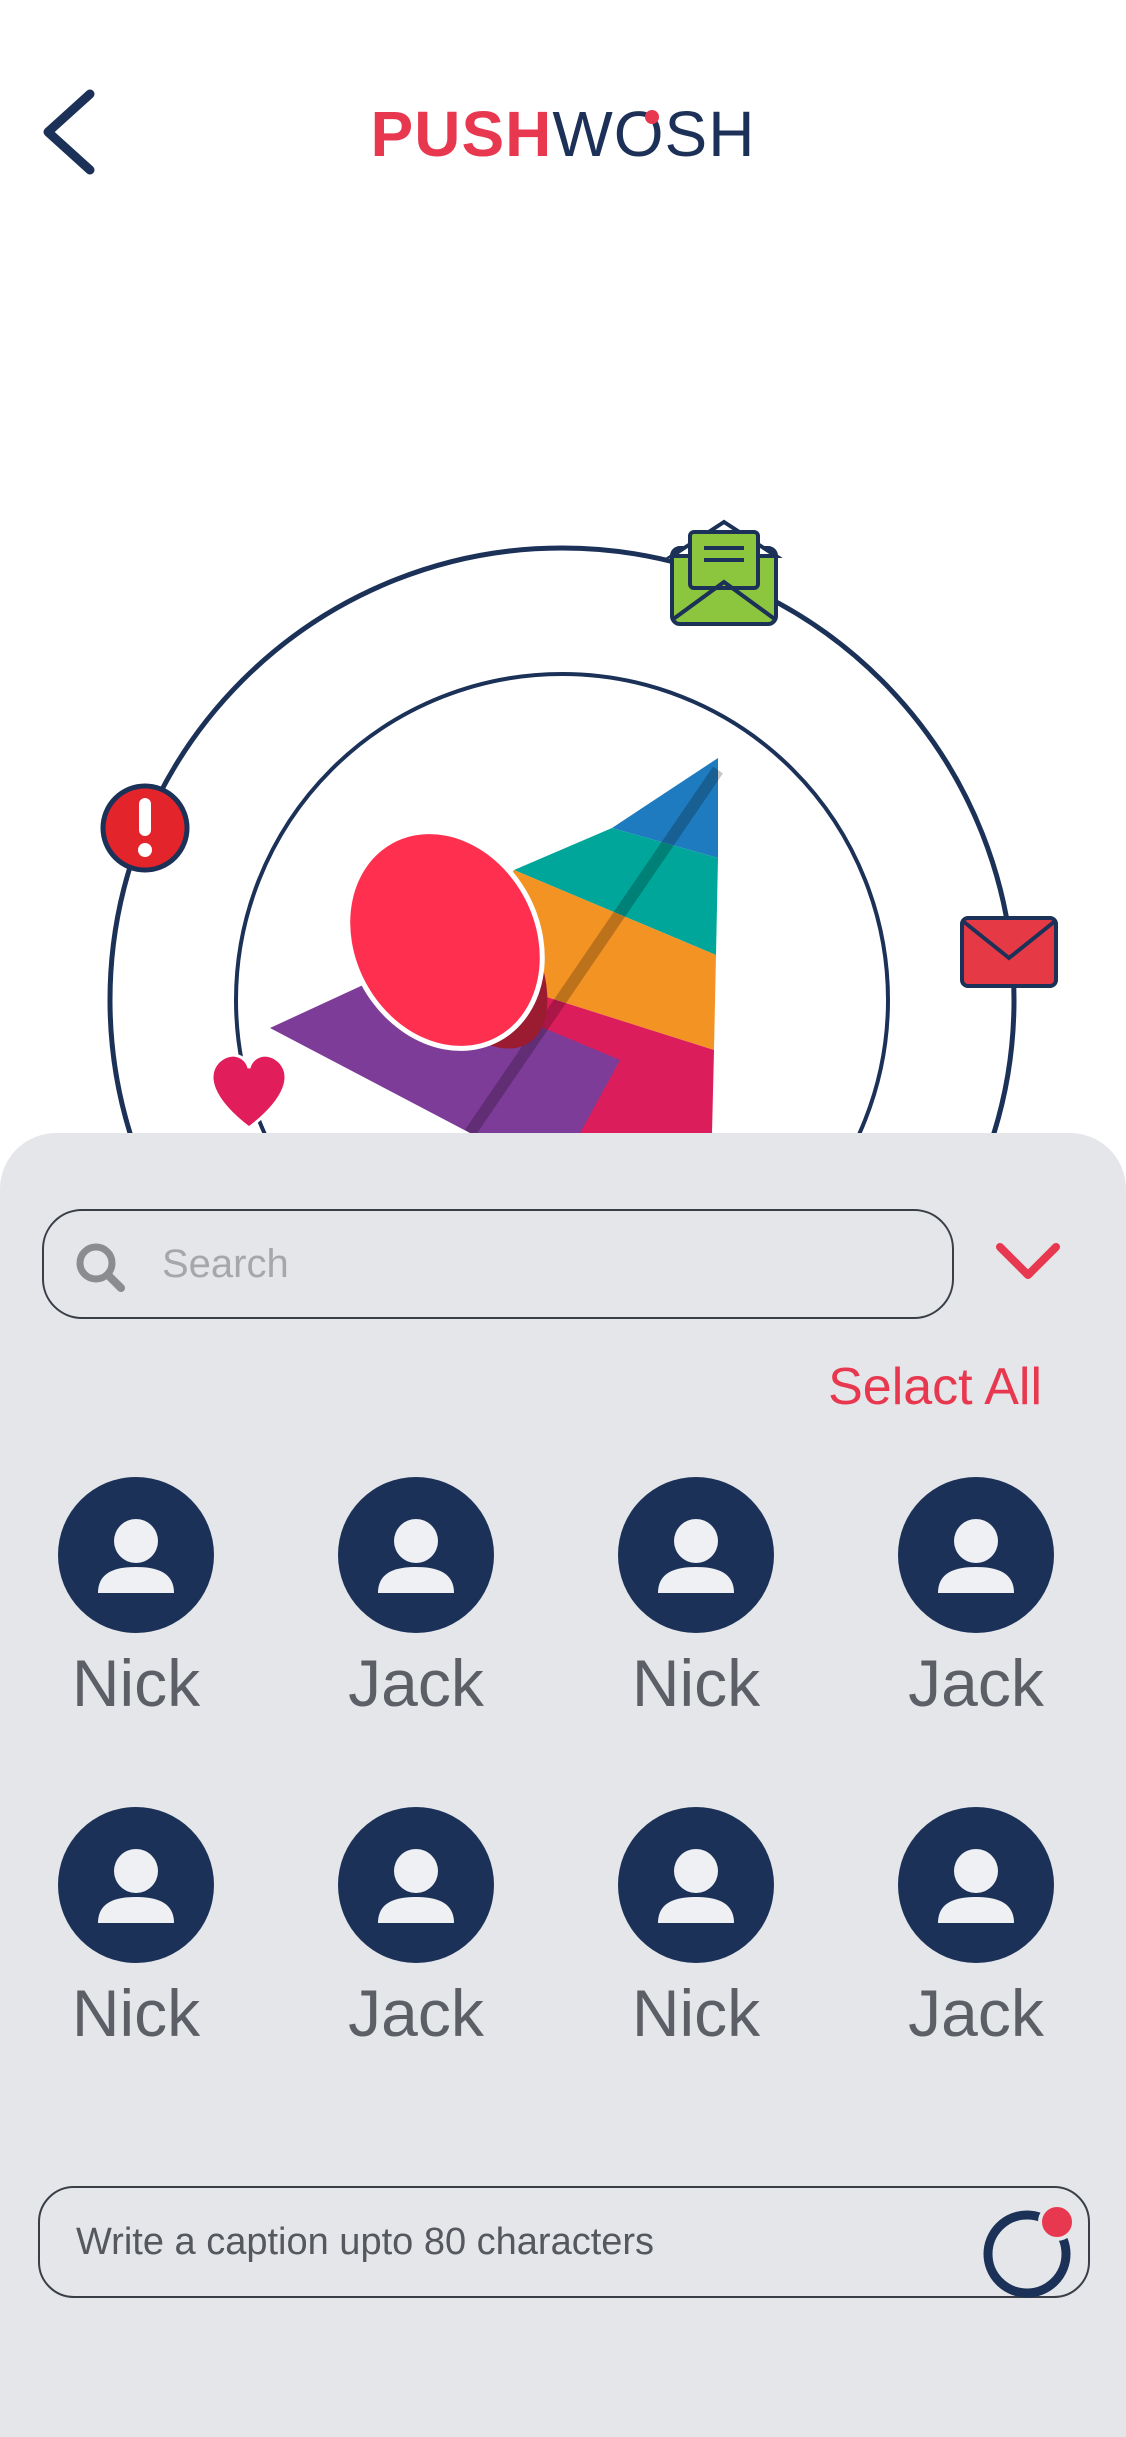 This screenshot has width=1126, height=2437. I want to click on chevron-down-icon, so click(1028, 1261).